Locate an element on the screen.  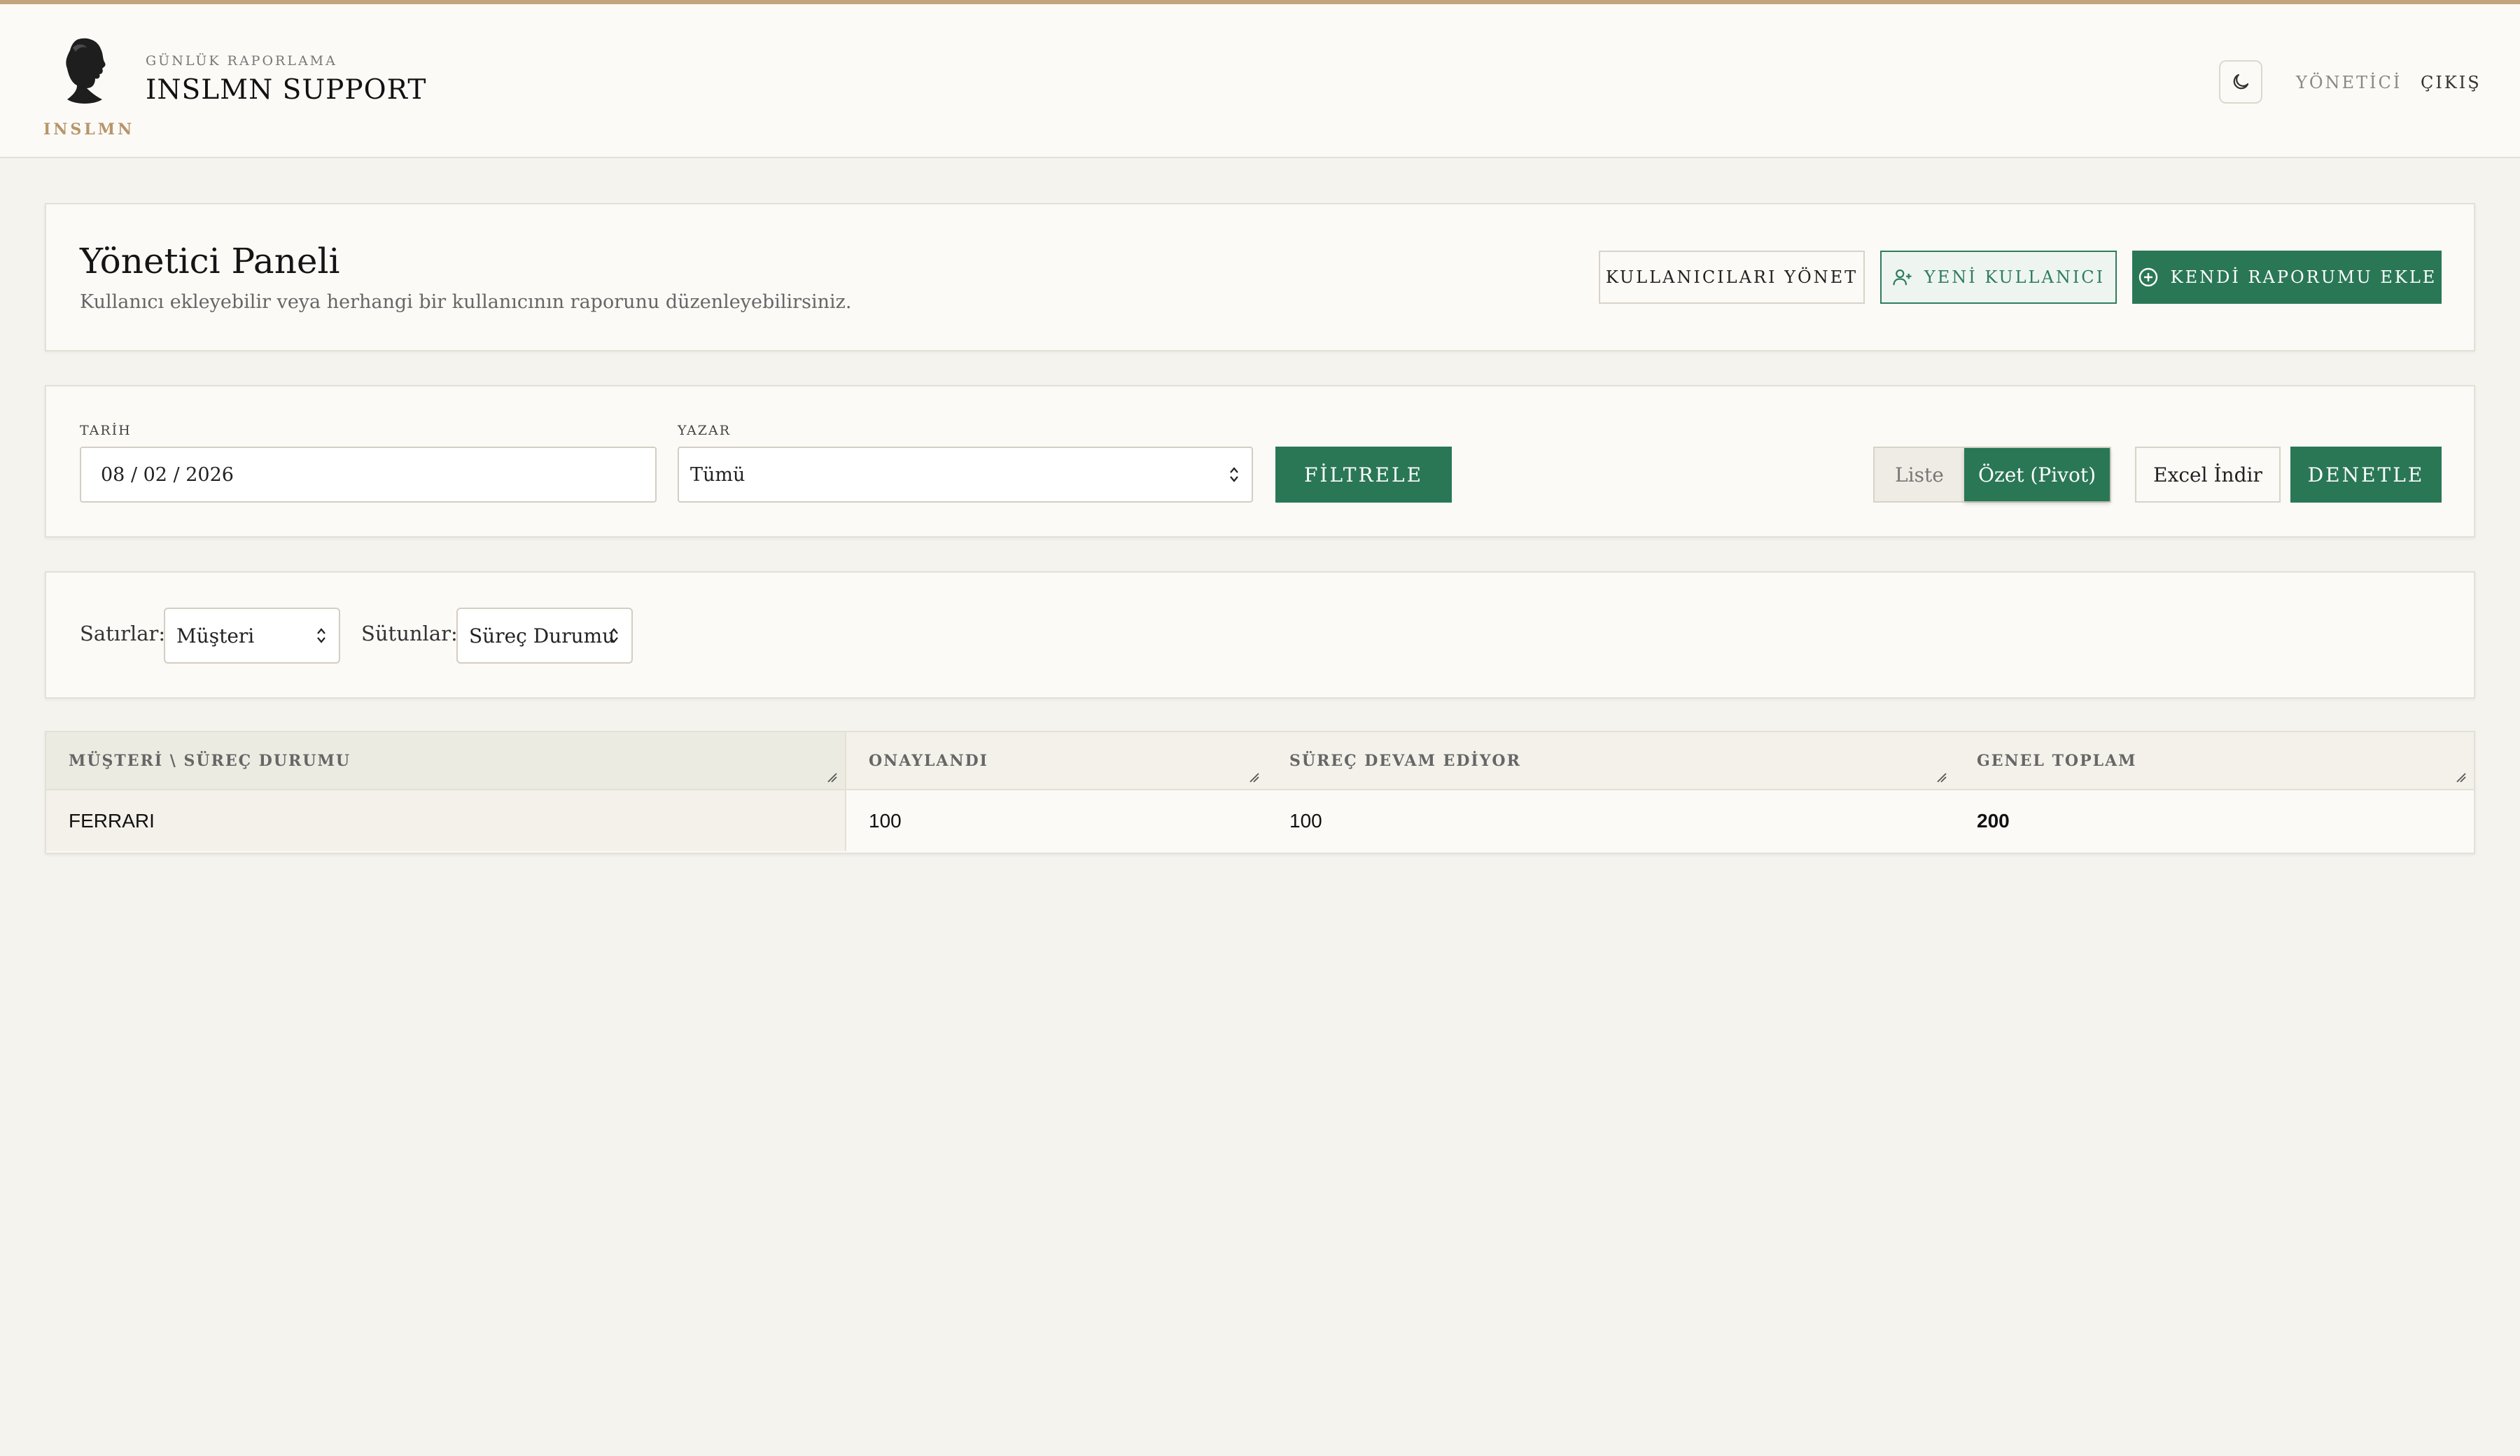
date-label: TARİH is located at coordinates (106, 430).